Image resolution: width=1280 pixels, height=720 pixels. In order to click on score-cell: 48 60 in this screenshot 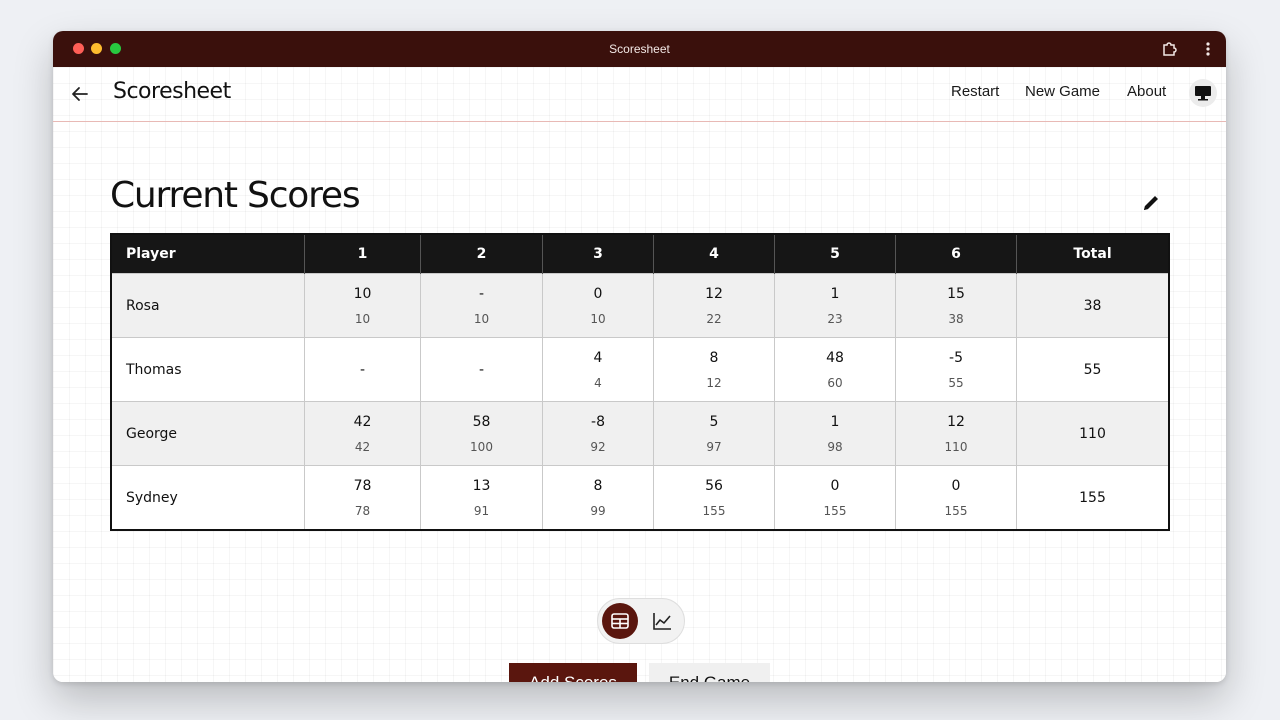, I will do `click(835, 369)`.